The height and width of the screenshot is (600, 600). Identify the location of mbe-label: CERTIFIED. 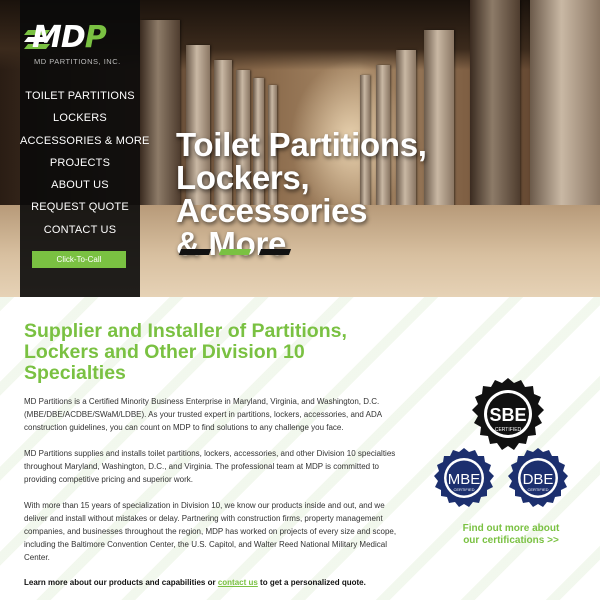
(463, 489).